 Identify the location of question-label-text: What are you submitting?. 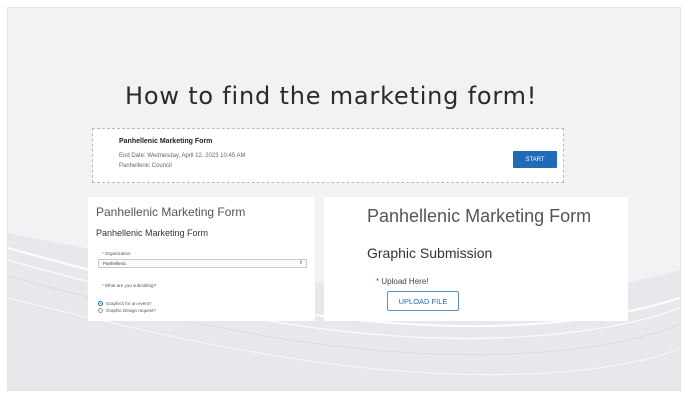
(131, 285).